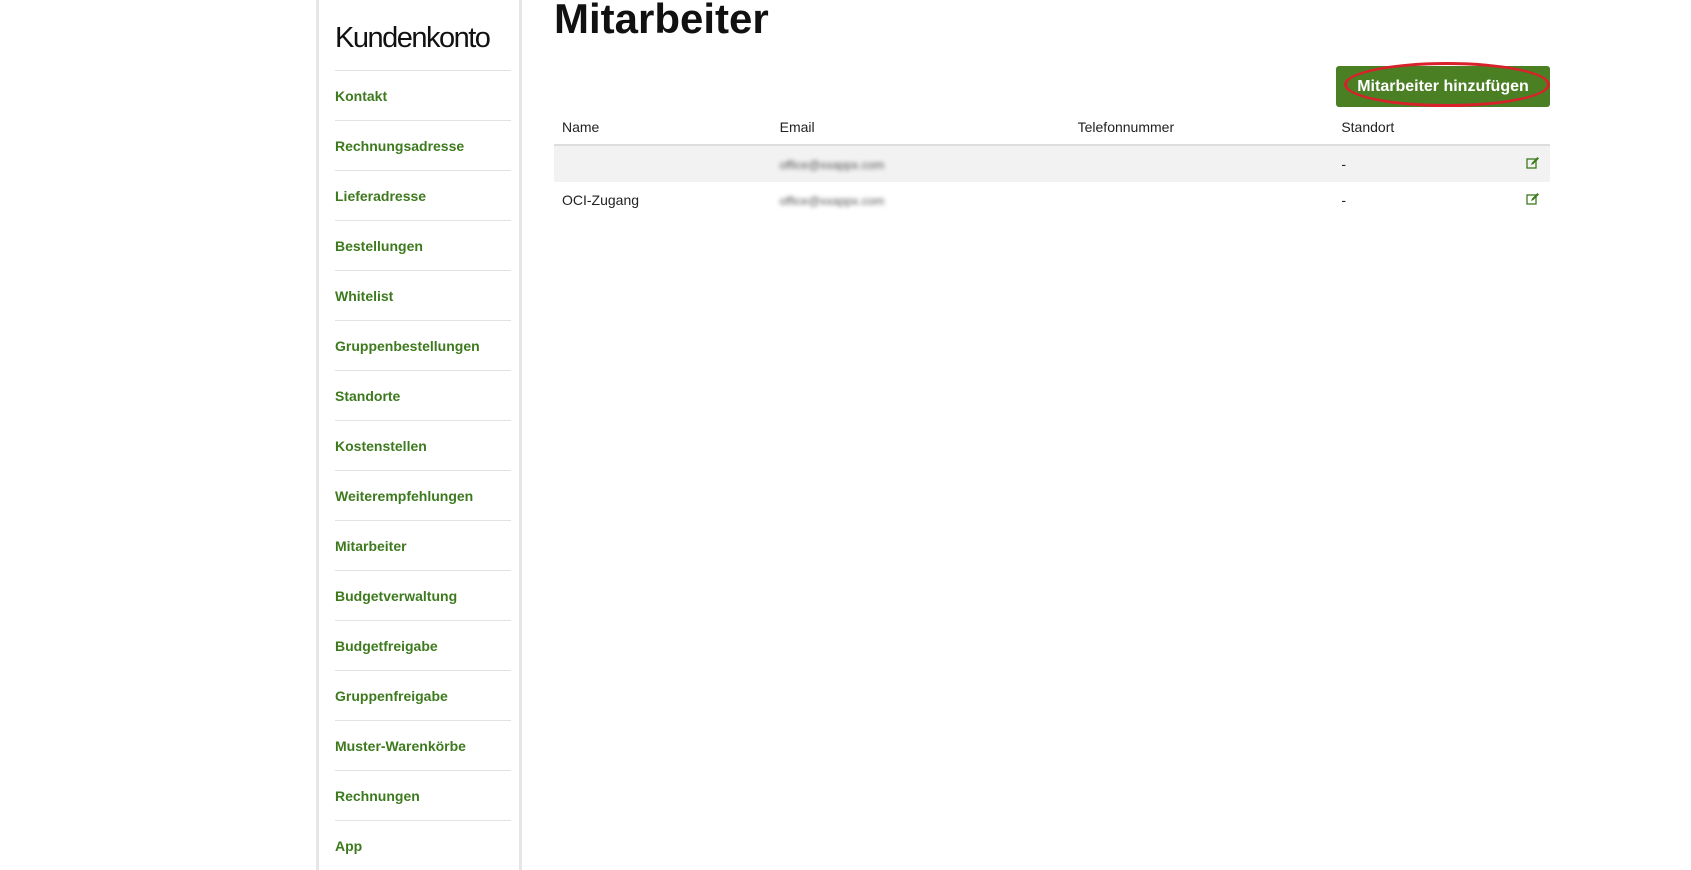 This screenshot has width=1691, height=870. Describe the element at coordinates (423, 545) in the screenshot. I see `sidebar-item-mitarbeiter: Mitarbeiter` at that location.